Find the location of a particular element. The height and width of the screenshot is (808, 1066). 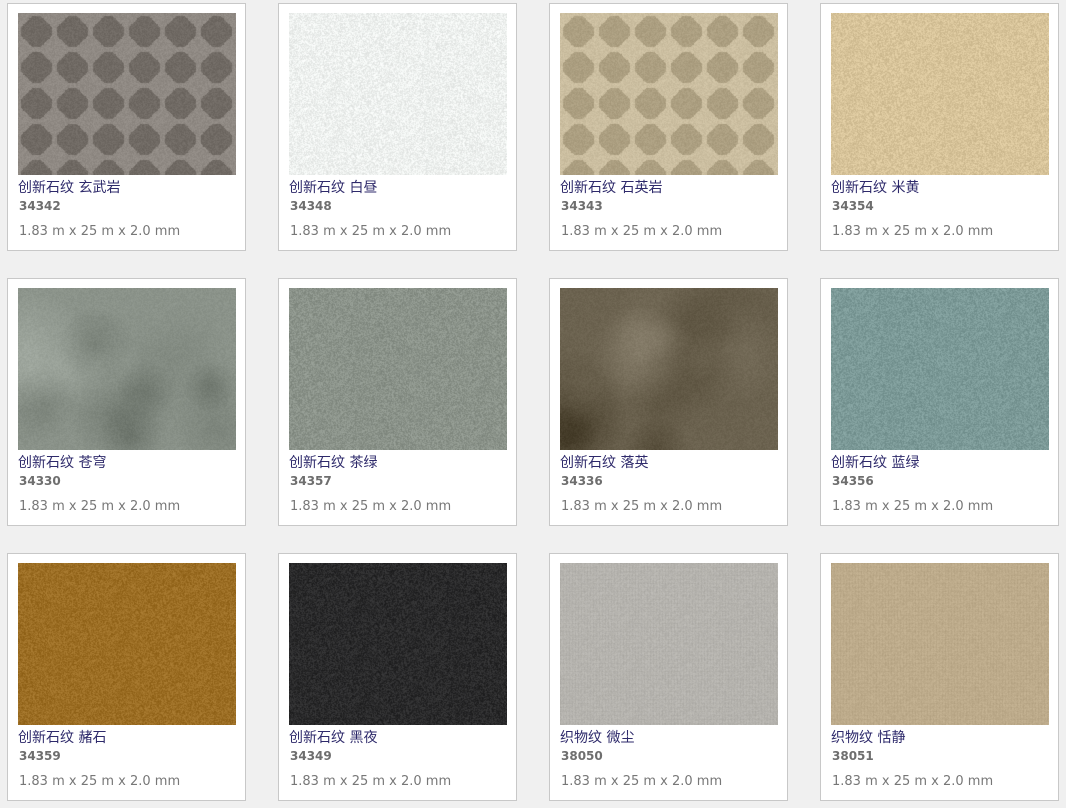

product-card: 织物纹 微尘 38050 1.83 m x 25 m x 2.0 mm is located at coordinates (668, 677).